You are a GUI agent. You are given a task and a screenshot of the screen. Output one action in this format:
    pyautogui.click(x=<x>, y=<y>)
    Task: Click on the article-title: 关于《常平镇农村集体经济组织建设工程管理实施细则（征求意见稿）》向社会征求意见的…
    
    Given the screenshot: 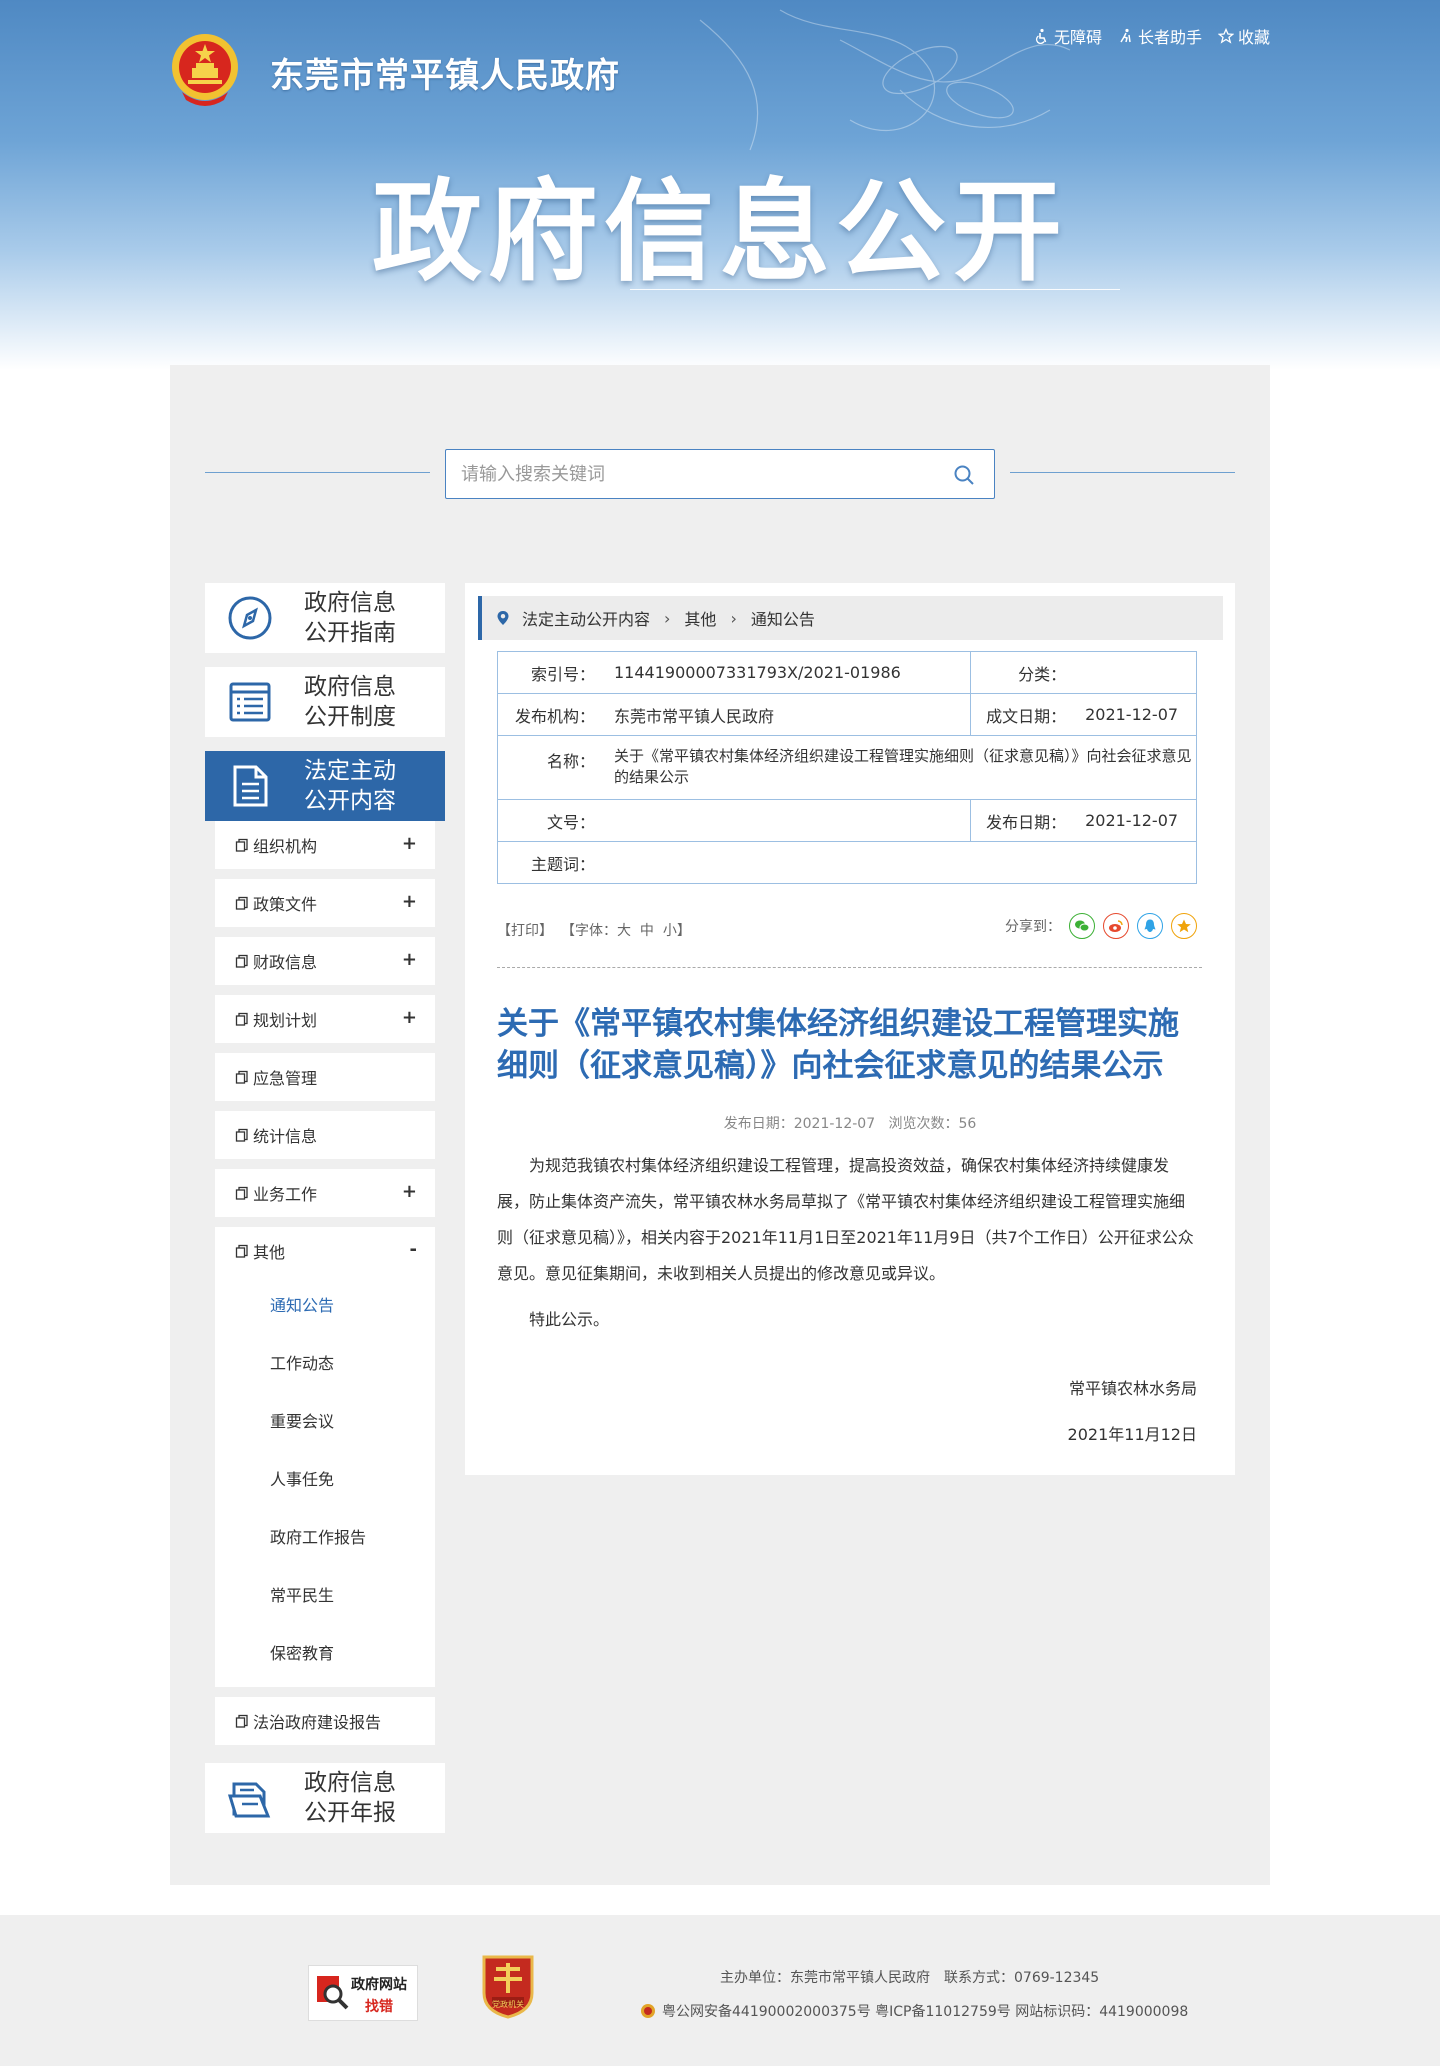 What is the action you would take?
    pyautogui.click(x=838, y=1045)
    